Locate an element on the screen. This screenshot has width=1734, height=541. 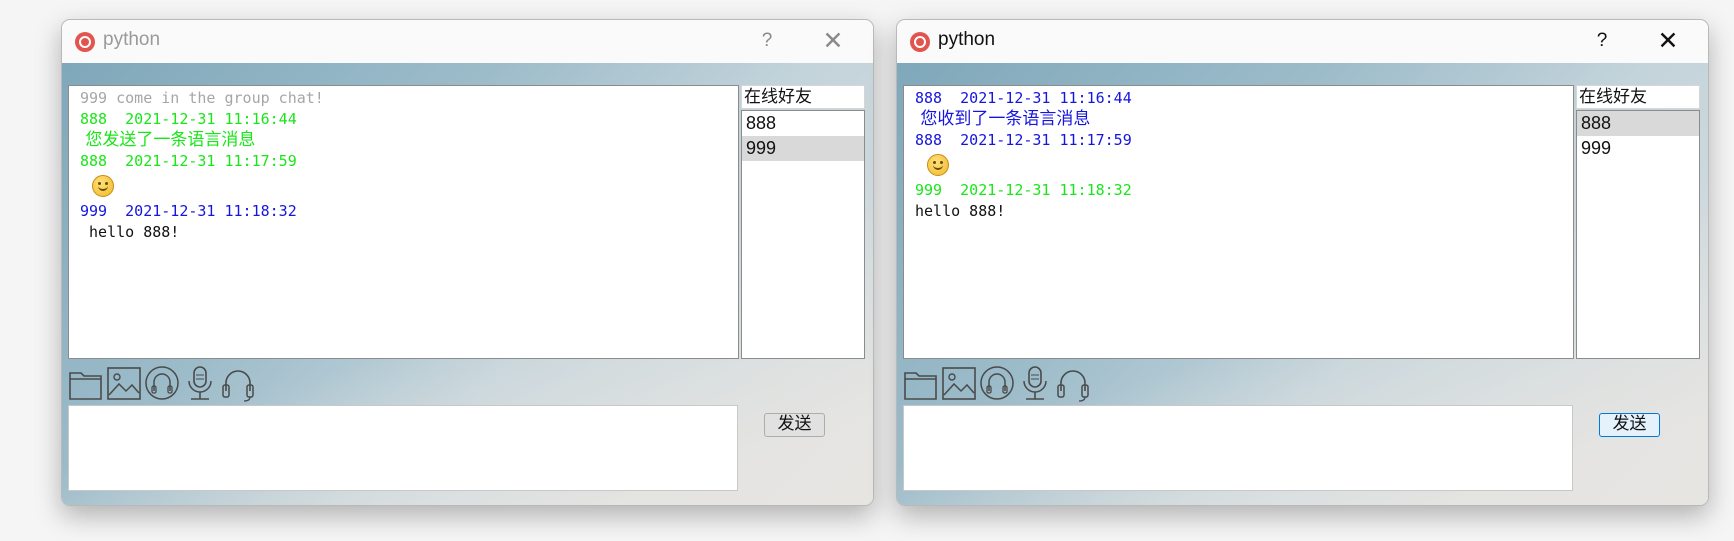
chat-line: 您收到了一条语言消息 is located at coordinates (1003, 119).